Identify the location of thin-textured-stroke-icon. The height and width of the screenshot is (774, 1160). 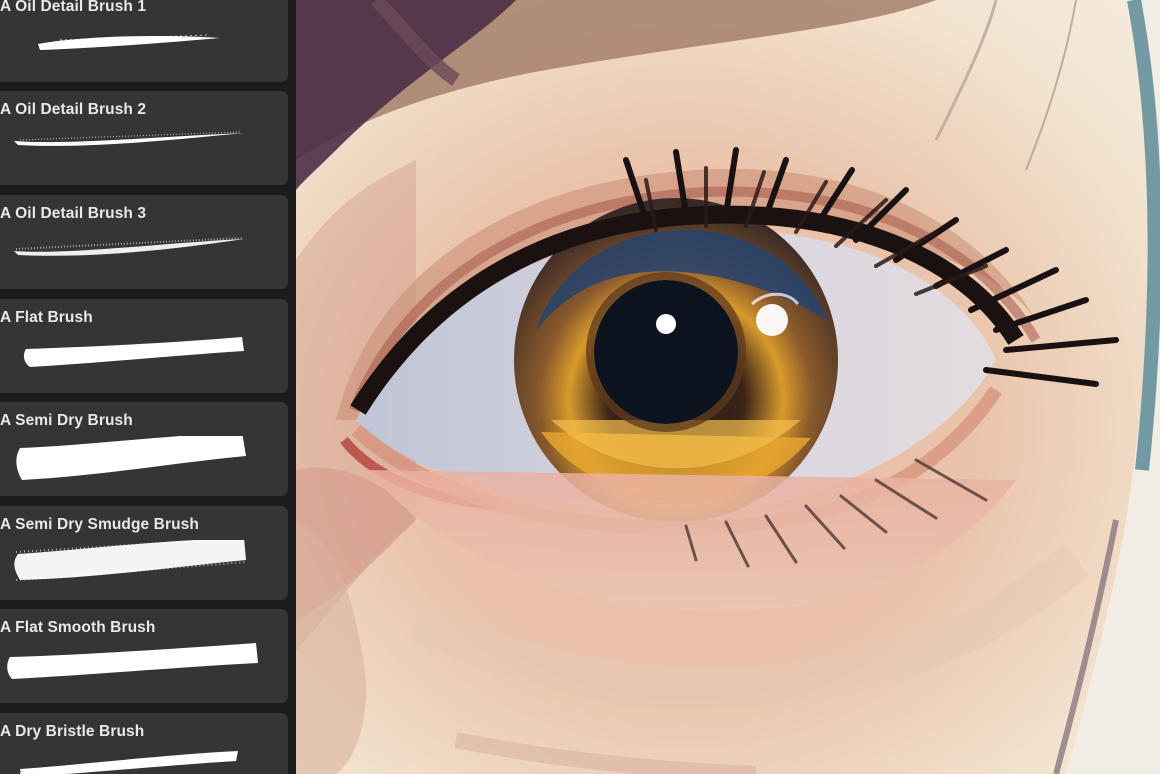
(129, 138).